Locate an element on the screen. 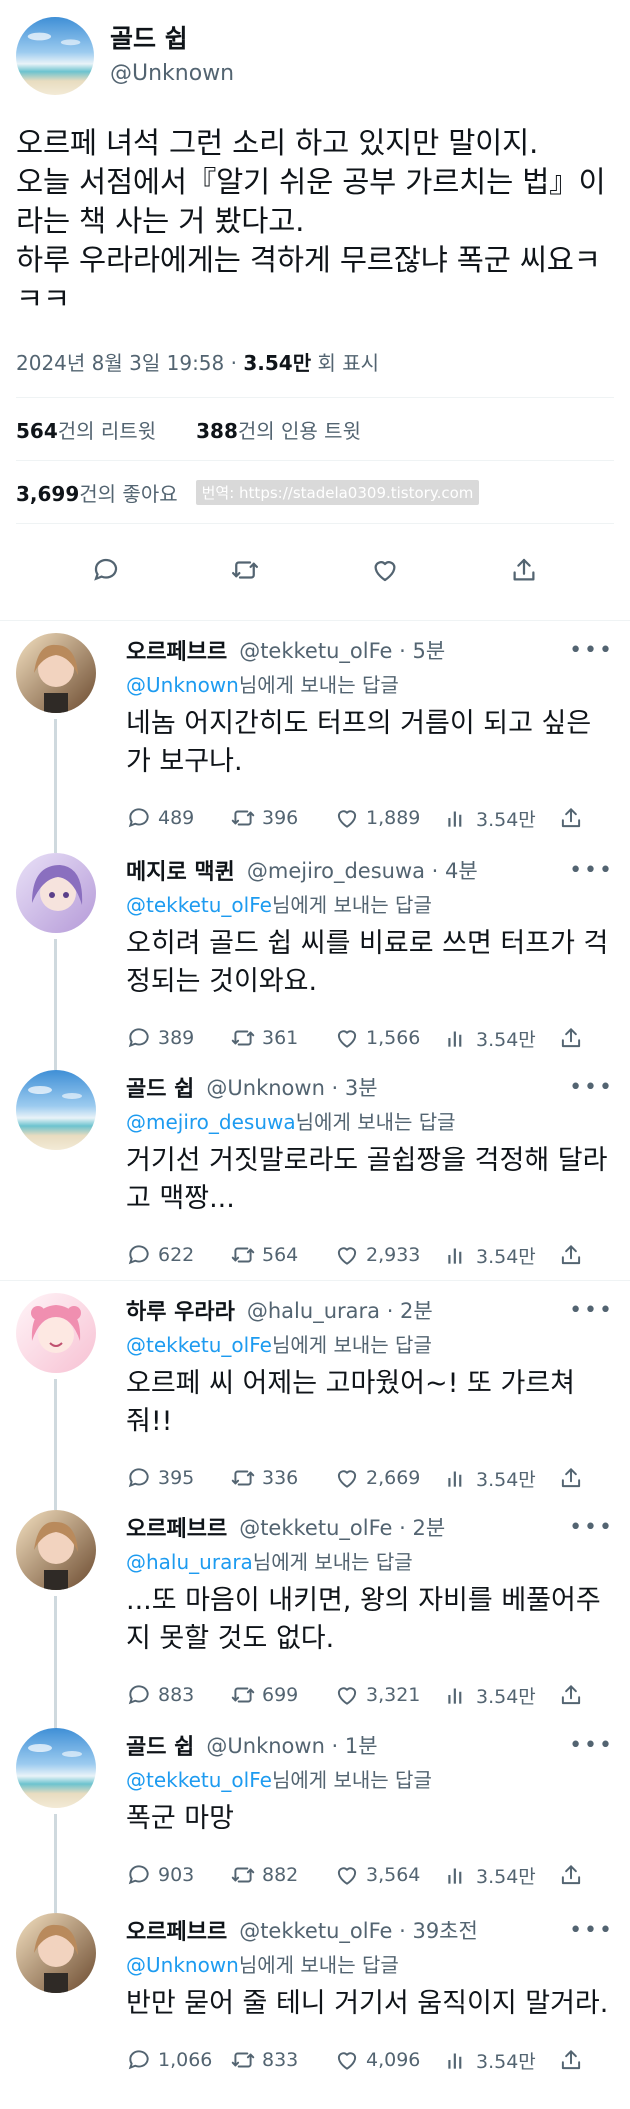  like-icon is located at coordinates (385, 572).